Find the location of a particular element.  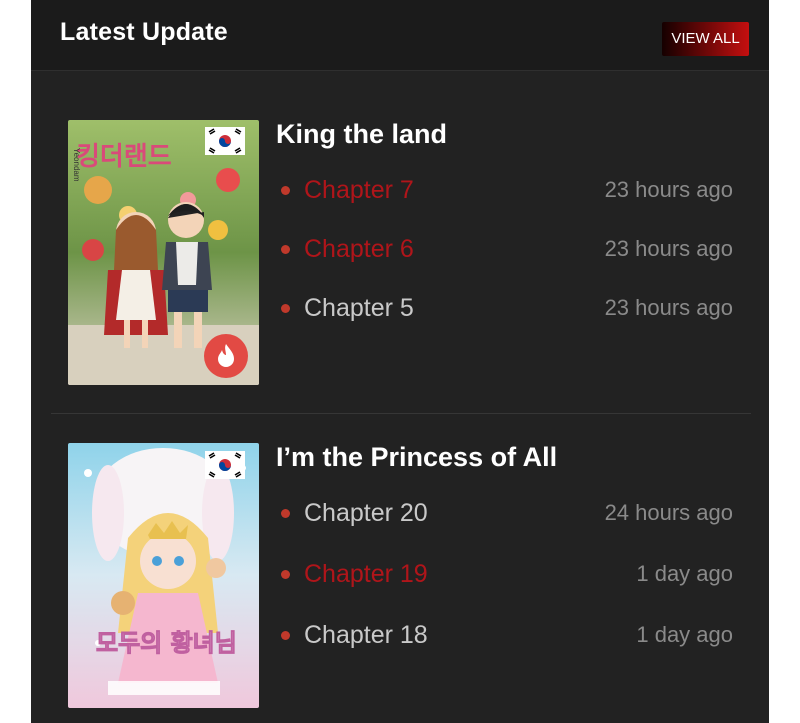

series-cover-princess-of-all: 모두의 황녀님 is located at coordinates (163, 575).